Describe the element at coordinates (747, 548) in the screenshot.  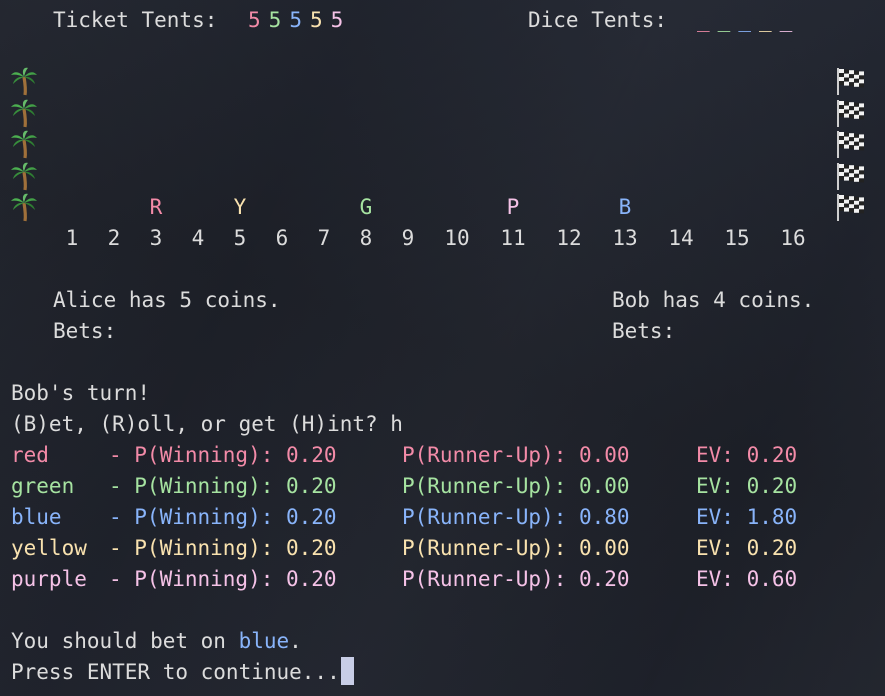
I see `hint-ev-yellow: EV: 0.20` at that location.